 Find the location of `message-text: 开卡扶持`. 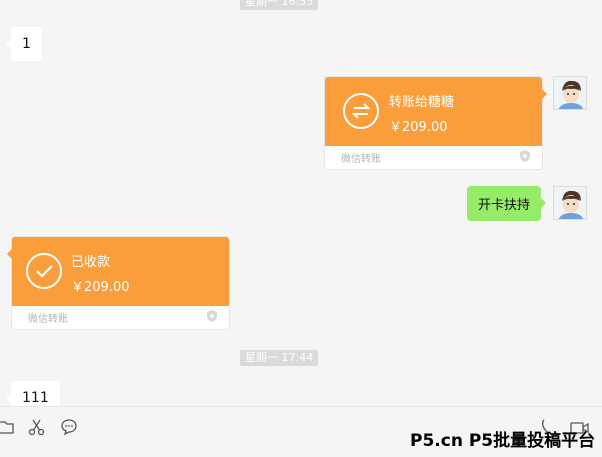

message-text: 开卡扶持 is located at coordinates (504, 205).